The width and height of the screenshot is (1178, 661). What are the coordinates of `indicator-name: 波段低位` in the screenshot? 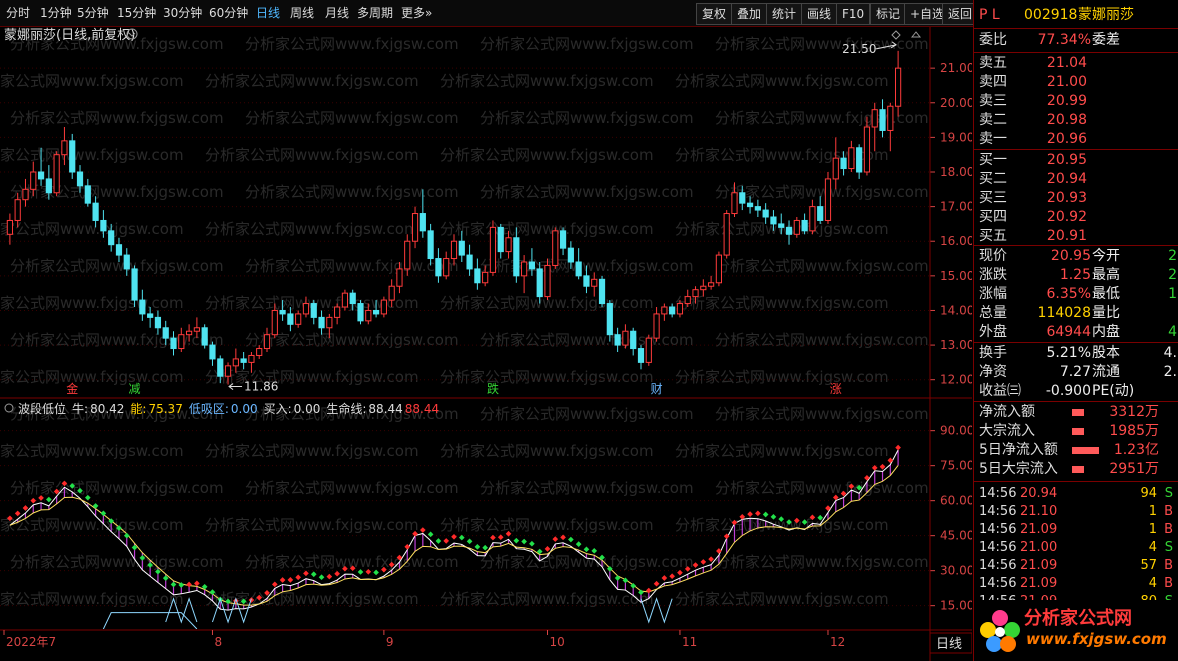 It's located at (42, 408).